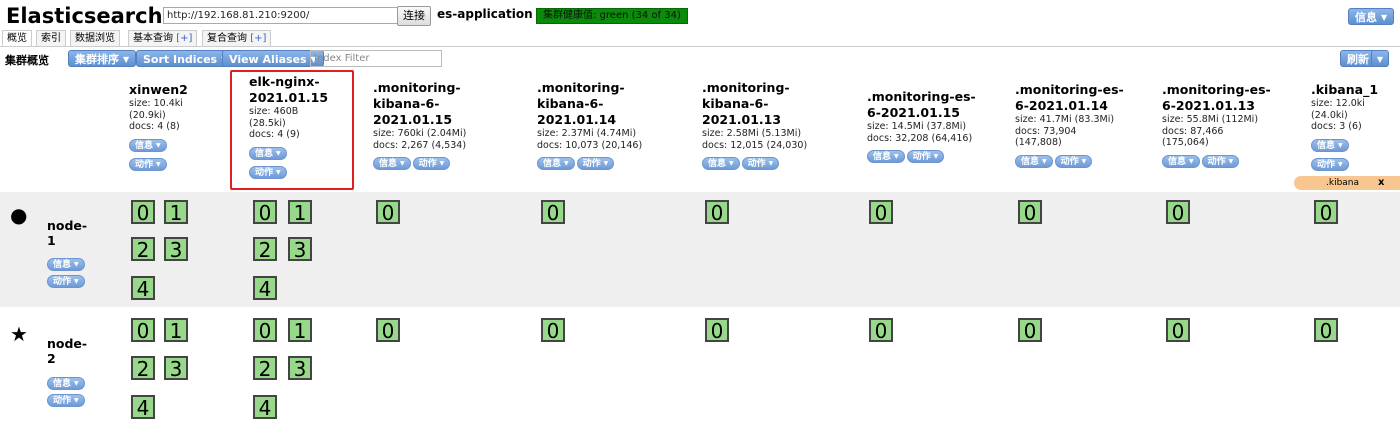 The image size is (1400, 428). Describe the element at coordinates (273, 58) in the screenshot. I see `view-aliases-button: View Aliases ▼` at that location.